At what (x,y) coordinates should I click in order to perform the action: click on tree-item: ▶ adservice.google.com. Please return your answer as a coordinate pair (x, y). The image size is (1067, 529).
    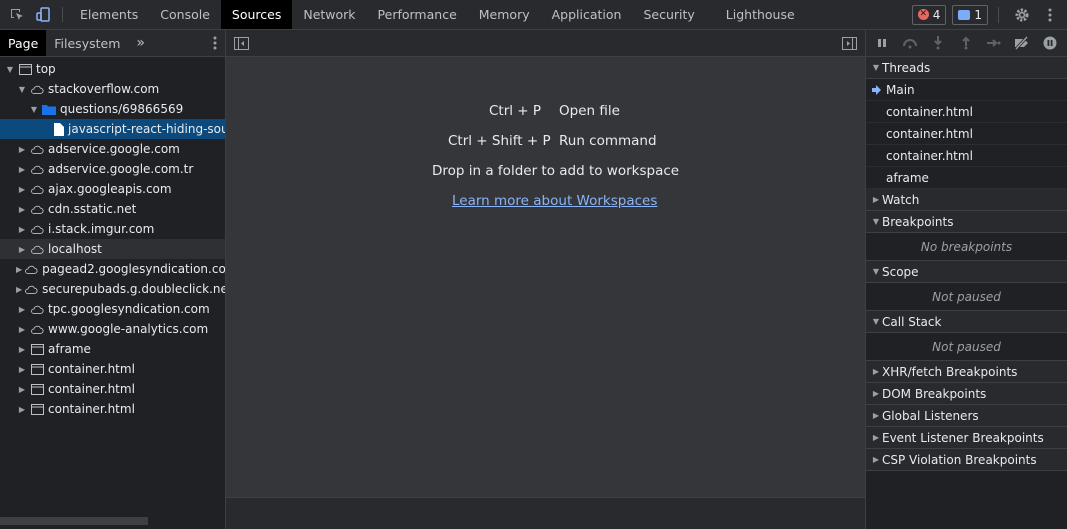
    Looking at the image, I should click on (112, 149).